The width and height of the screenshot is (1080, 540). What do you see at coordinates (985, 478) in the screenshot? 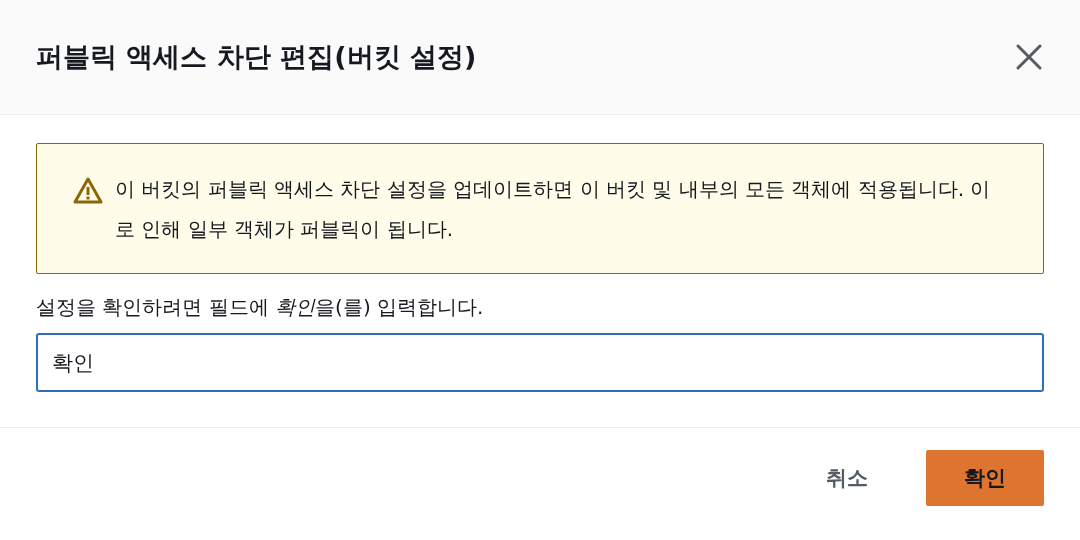
I see `confirm-button: 확인` at bounding box center [985, 478].